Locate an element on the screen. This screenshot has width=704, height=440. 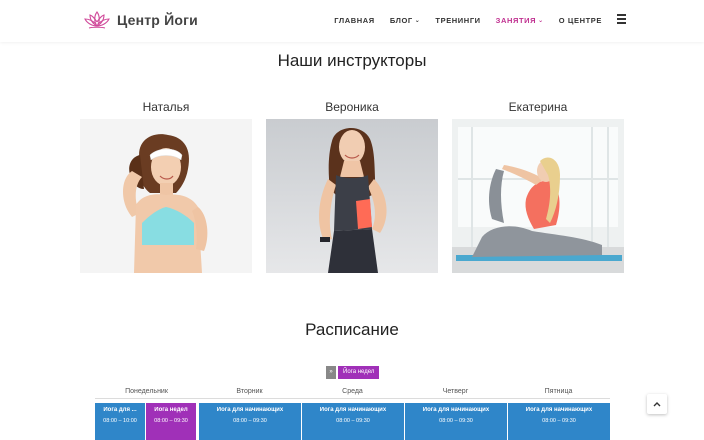
chevron-up-icon is located at coordinates (657, 404).